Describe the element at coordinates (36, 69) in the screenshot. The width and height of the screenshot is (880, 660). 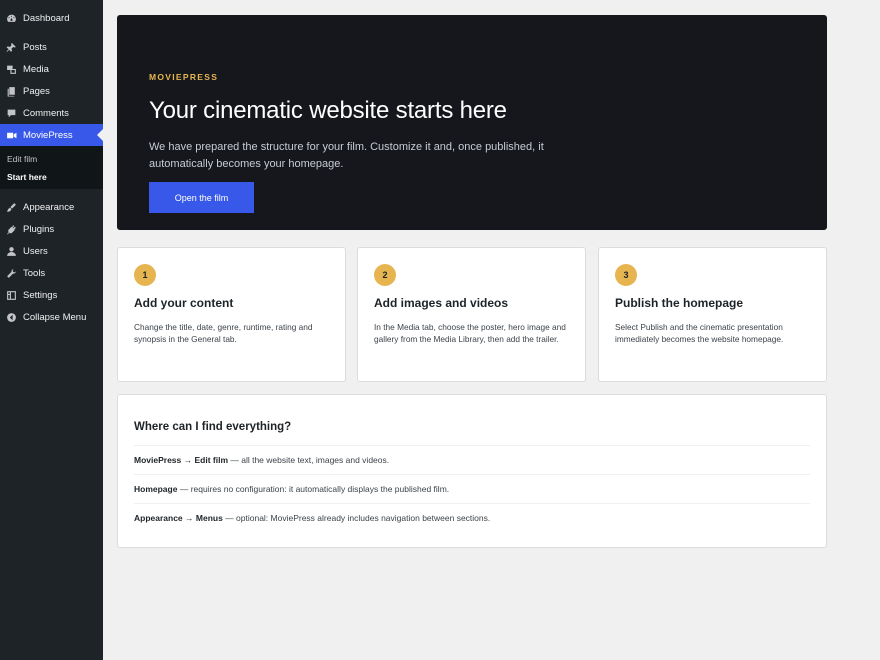
I see `sidebar-item-label: Media` at that location.